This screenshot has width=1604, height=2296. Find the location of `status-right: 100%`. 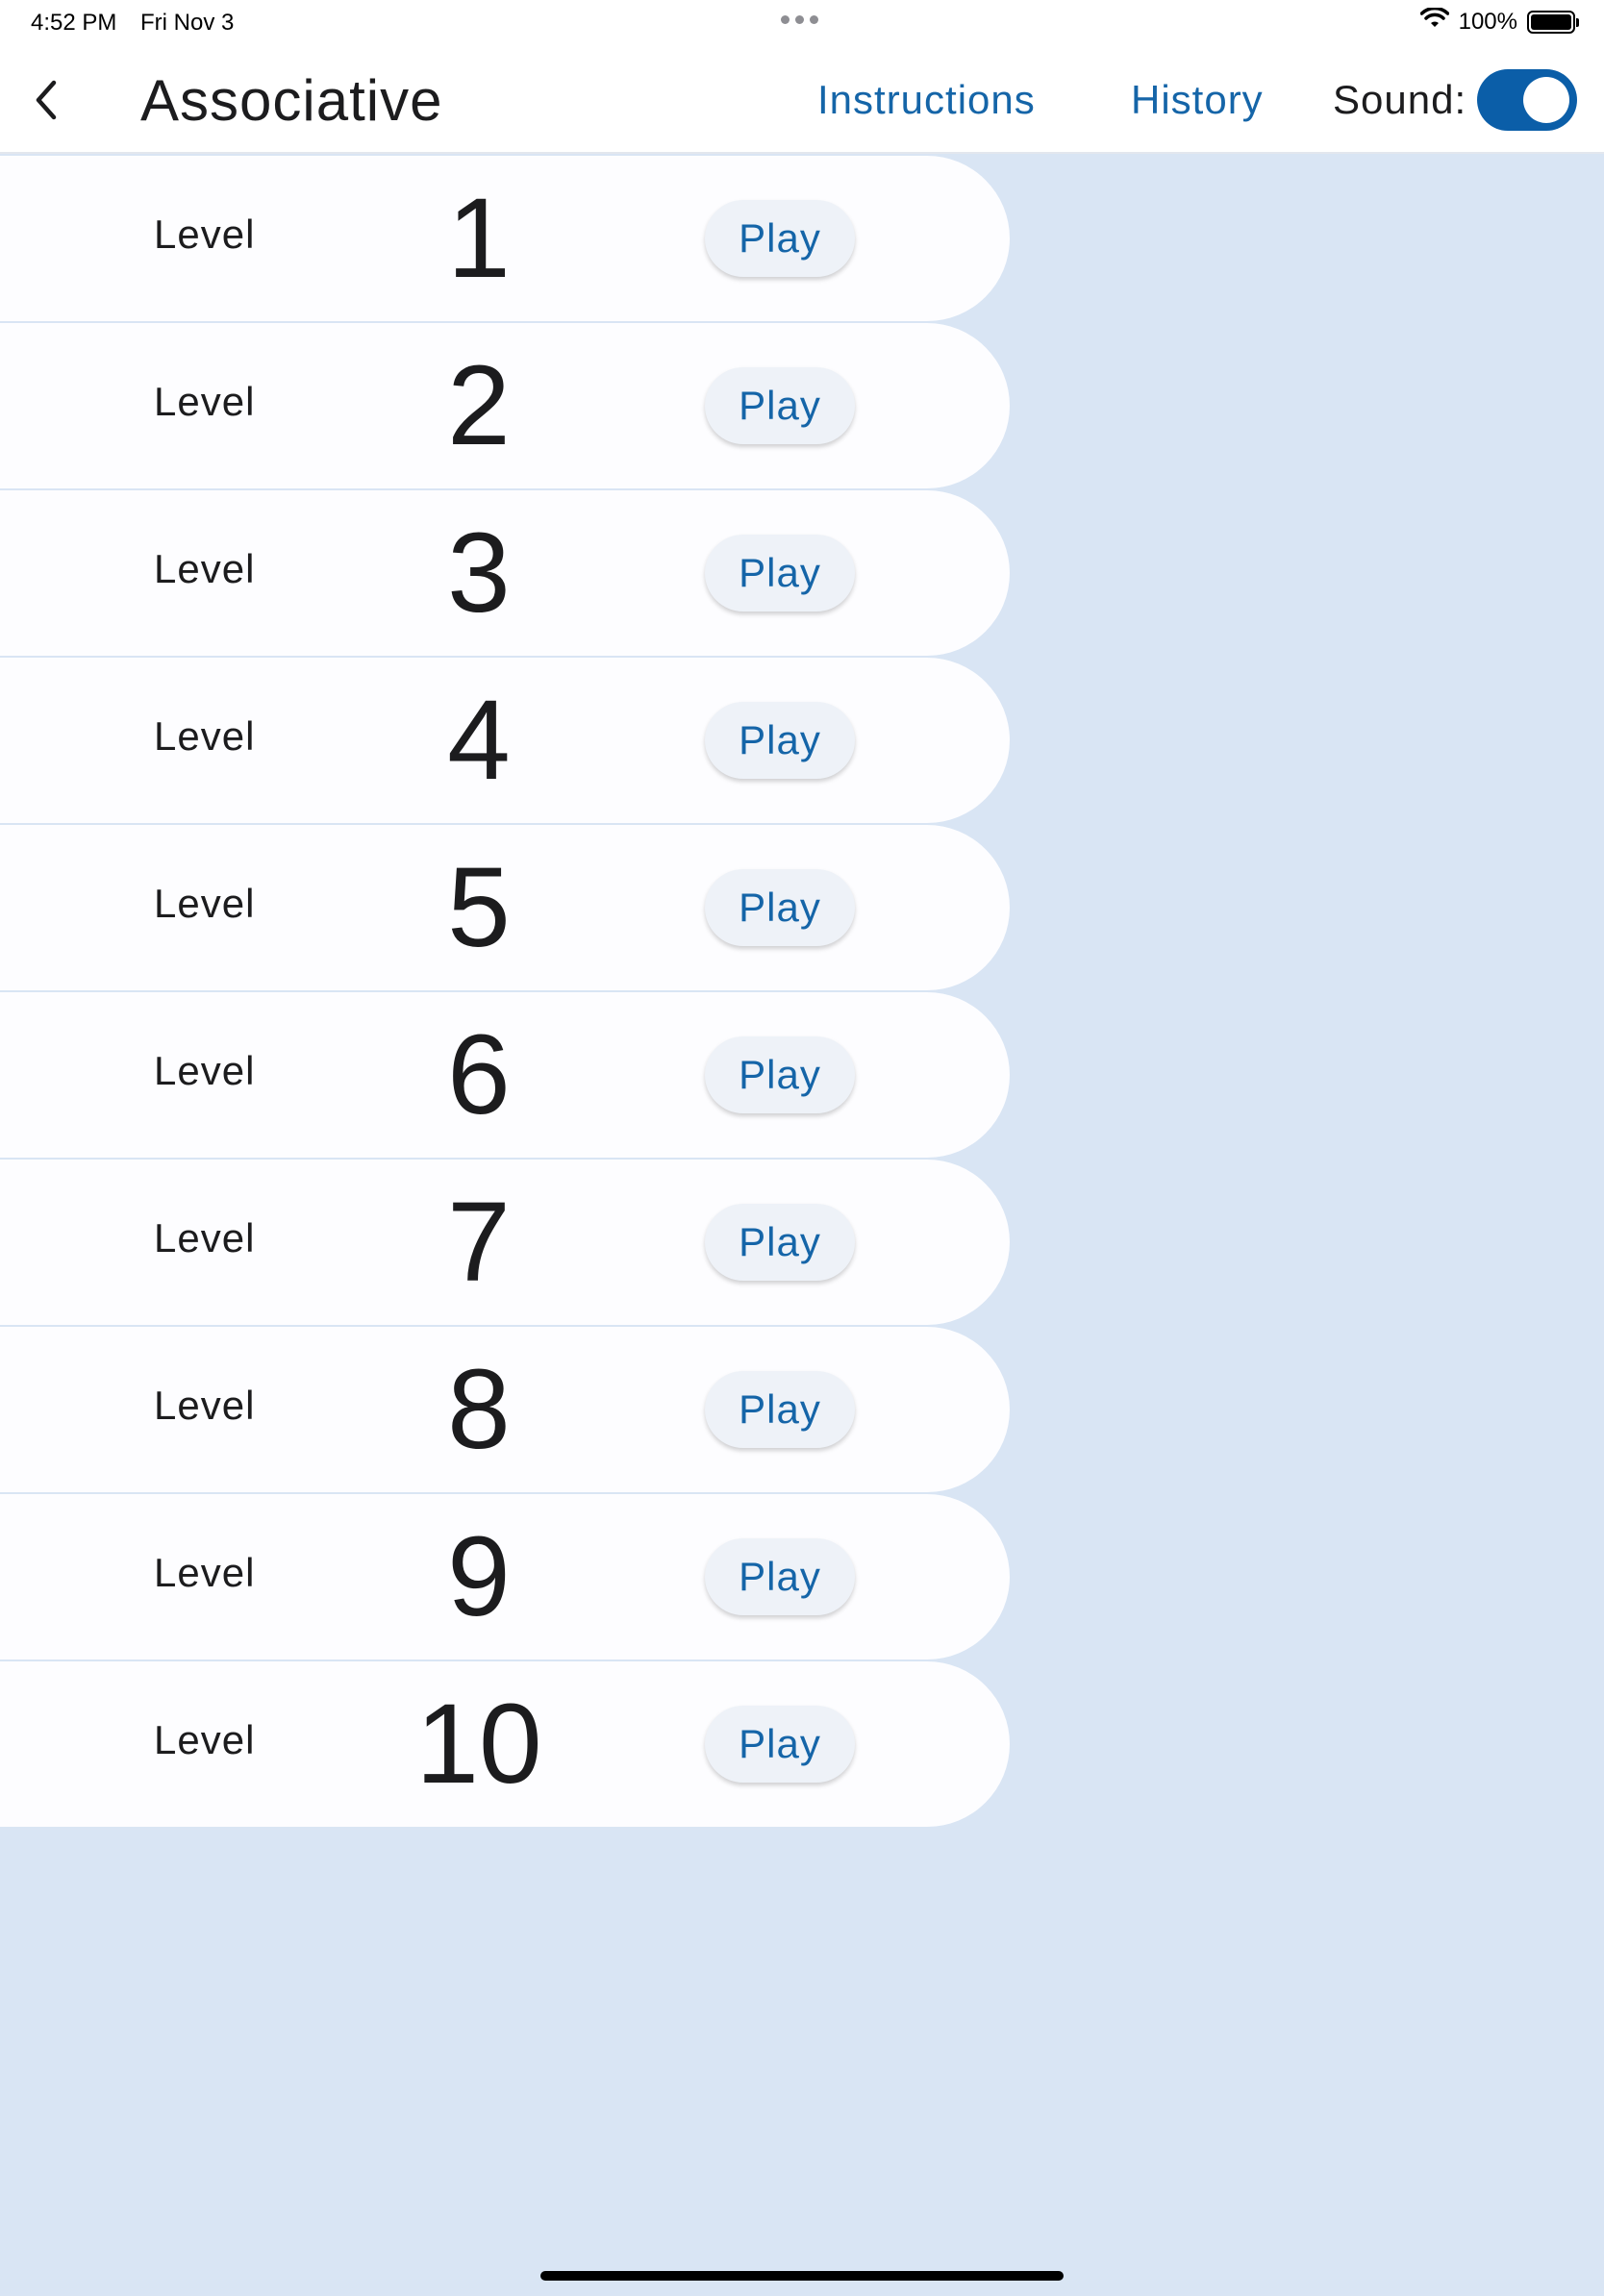

status-right: 100% is located at coordinates (1499, 21).